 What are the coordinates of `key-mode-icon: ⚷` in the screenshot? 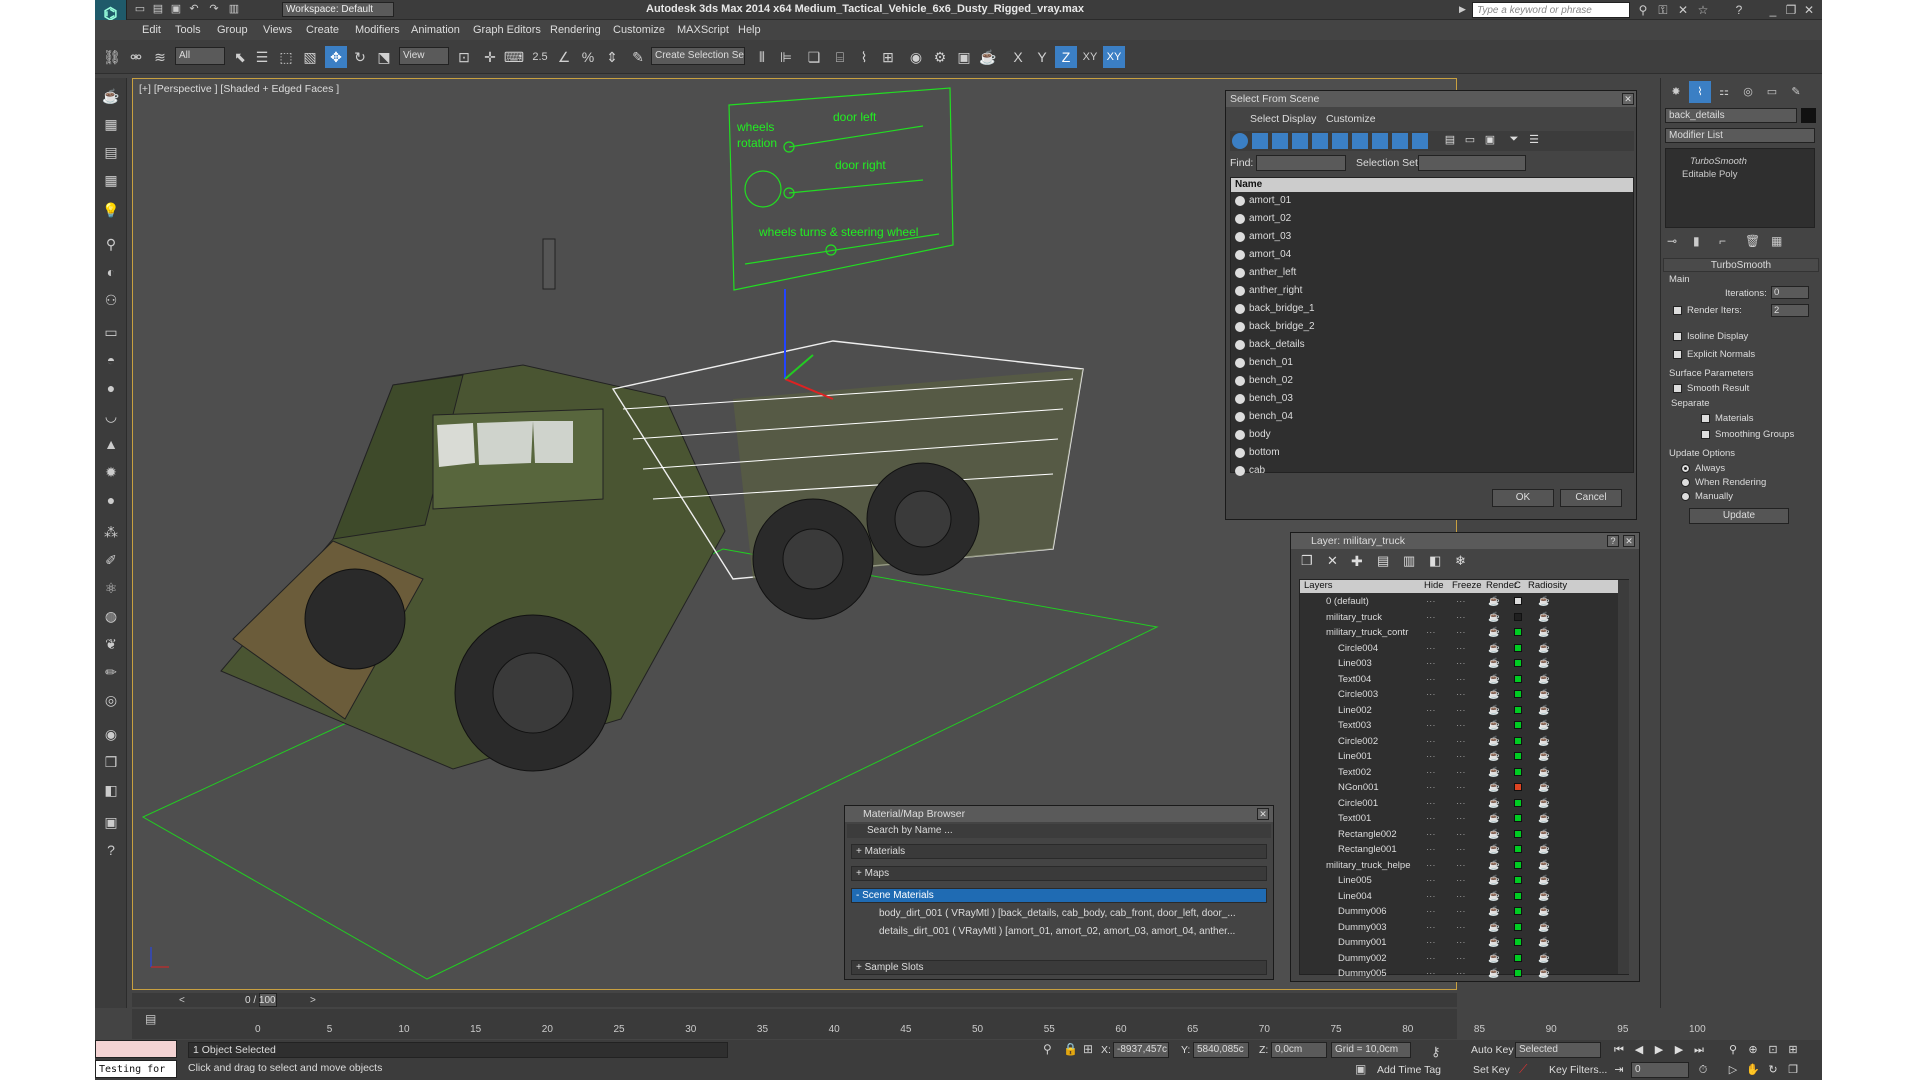 It's located at (1436, 1052).